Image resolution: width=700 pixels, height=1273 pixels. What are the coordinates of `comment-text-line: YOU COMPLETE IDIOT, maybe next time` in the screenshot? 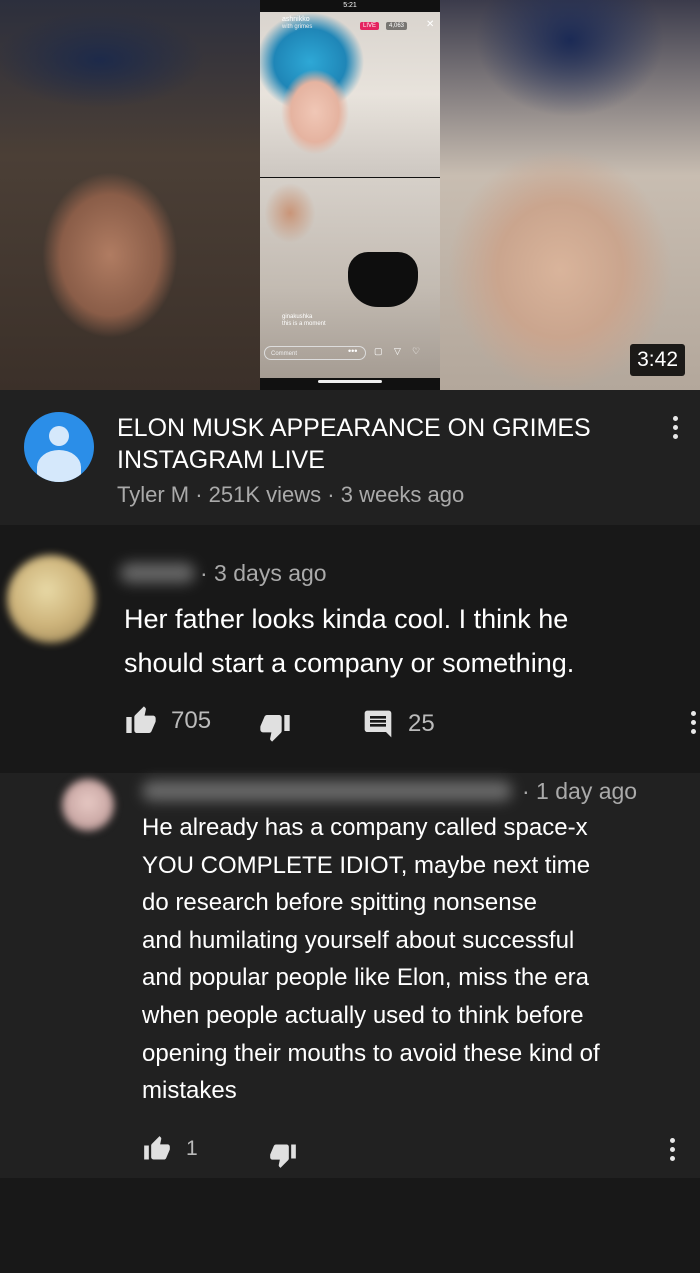 It's located at (366, 865).